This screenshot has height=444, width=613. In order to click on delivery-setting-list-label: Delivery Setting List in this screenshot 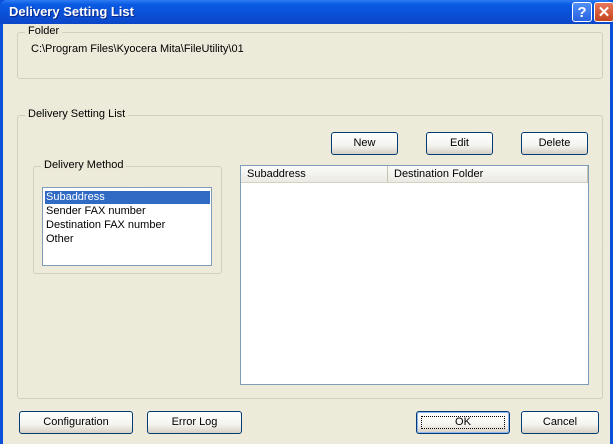, I will do `click(77, 114)`.